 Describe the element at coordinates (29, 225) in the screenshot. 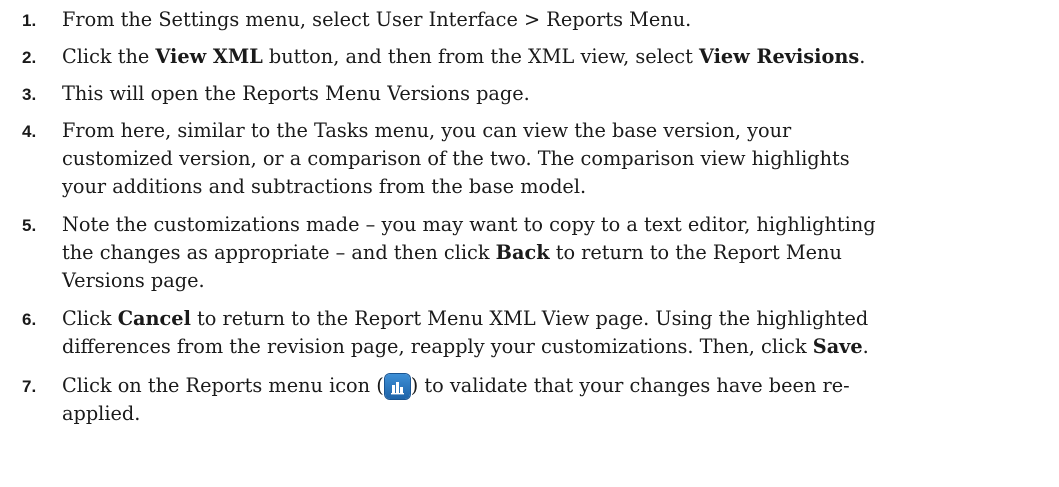

I see `step-number: 5.` at that location.